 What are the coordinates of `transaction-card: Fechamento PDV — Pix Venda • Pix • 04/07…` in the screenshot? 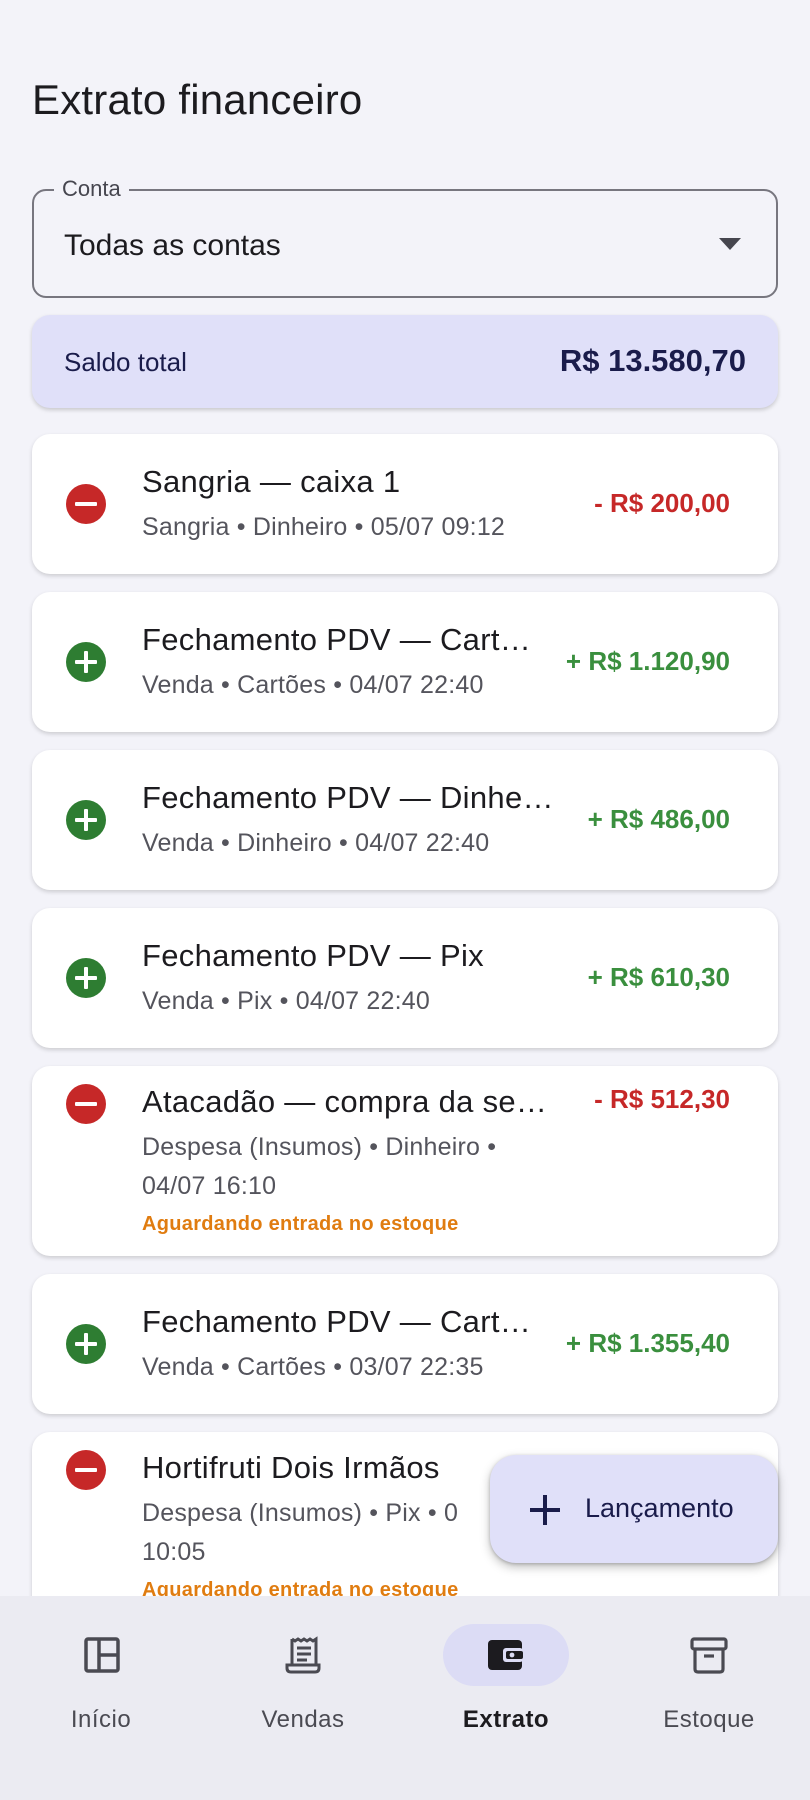 It's located at (405, 978).